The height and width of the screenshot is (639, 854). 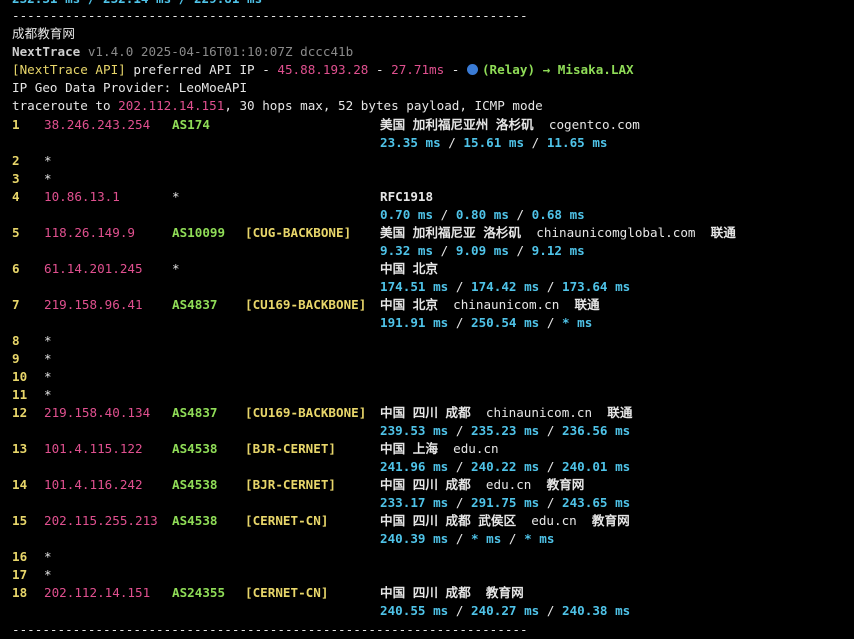 I want to click on hop-location: RFC1918, so click(x=407, y=196).